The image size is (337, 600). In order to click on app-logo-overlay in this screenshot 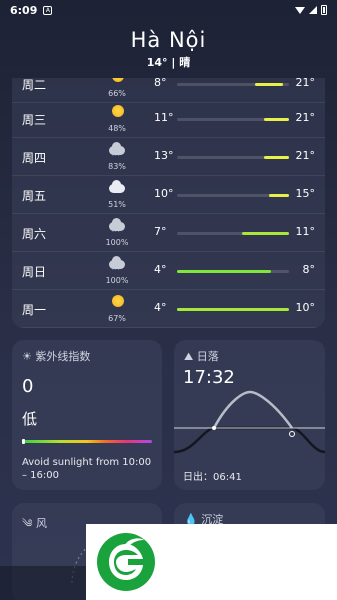, I will do `click(211, 562)`.